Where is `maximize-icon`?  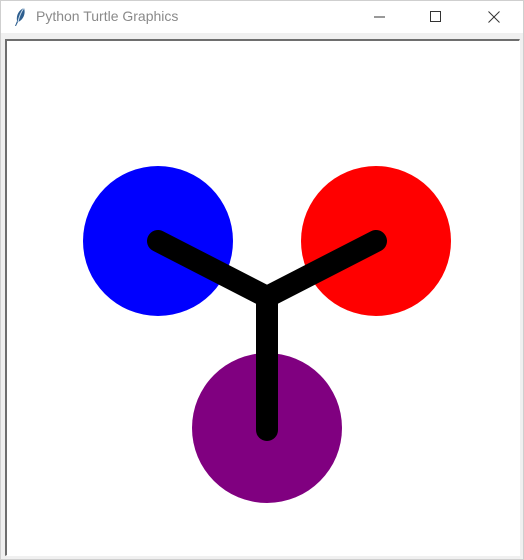
maximize-icon is located at coordinates (435, 16).